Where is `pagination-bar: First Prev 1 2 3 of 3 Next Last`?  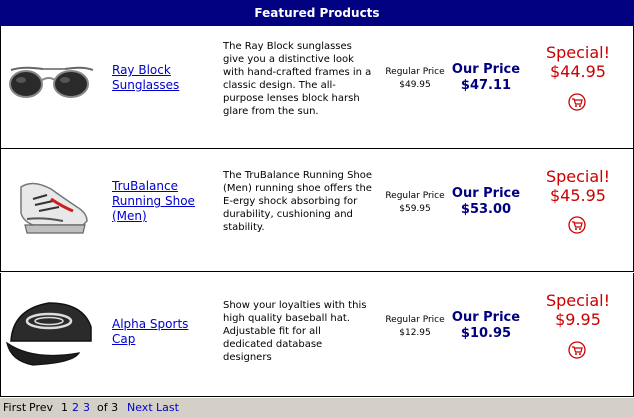
pagination-bar: First Prev 1 2 3 of 3 Next Last is located at coordinates (317, 407).